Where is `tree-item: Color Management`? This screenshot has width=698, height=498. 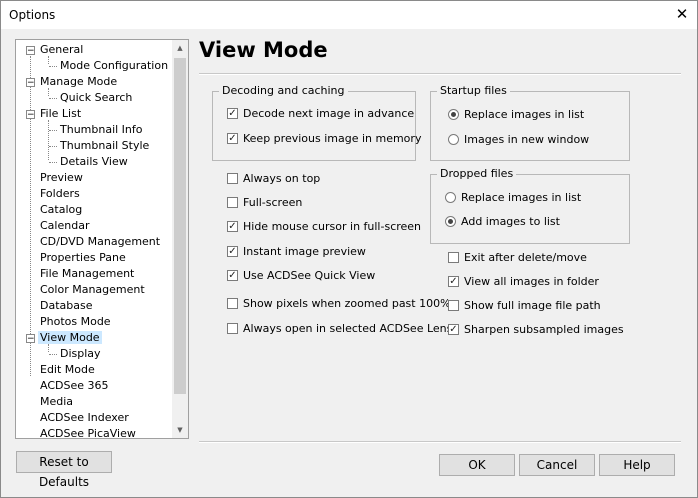
tree-item: Color Management is located at coordinates (86, 290).